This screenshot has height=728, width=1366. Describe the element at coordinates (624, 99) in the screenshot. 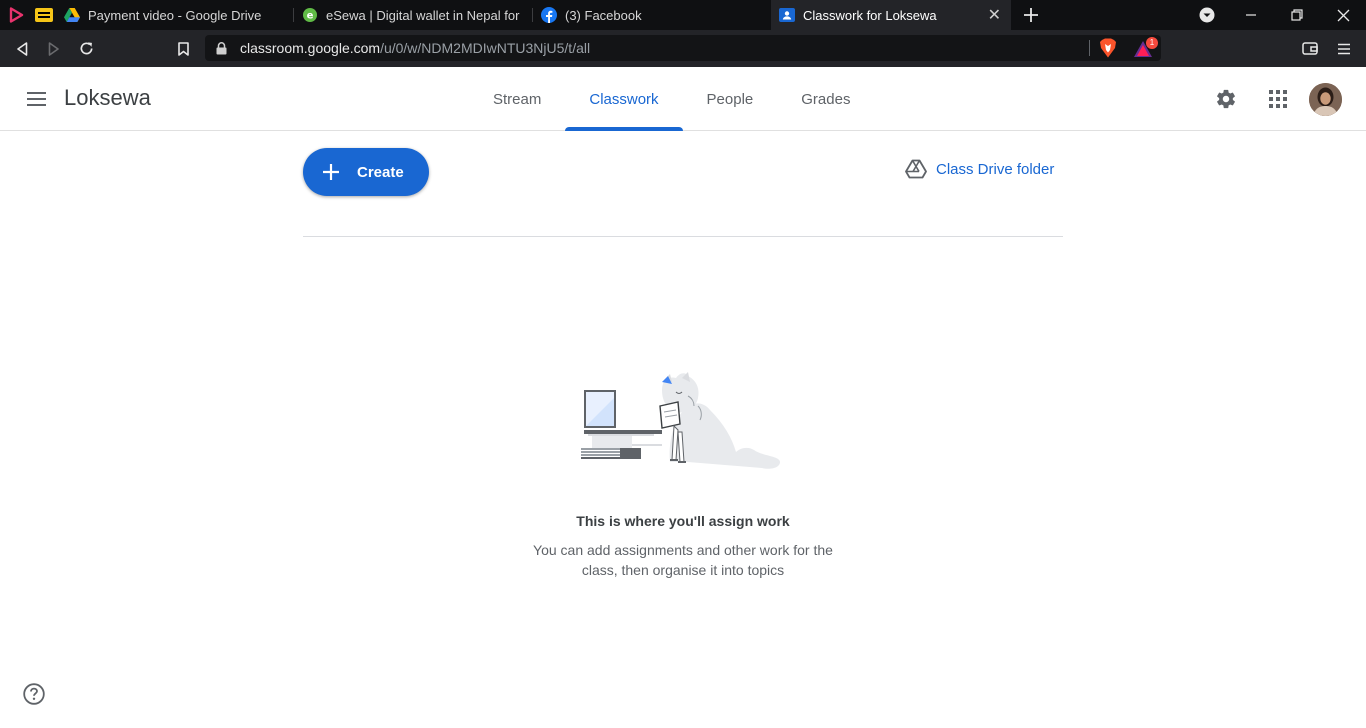

I see `tab-classwork: Classwork` at that location.